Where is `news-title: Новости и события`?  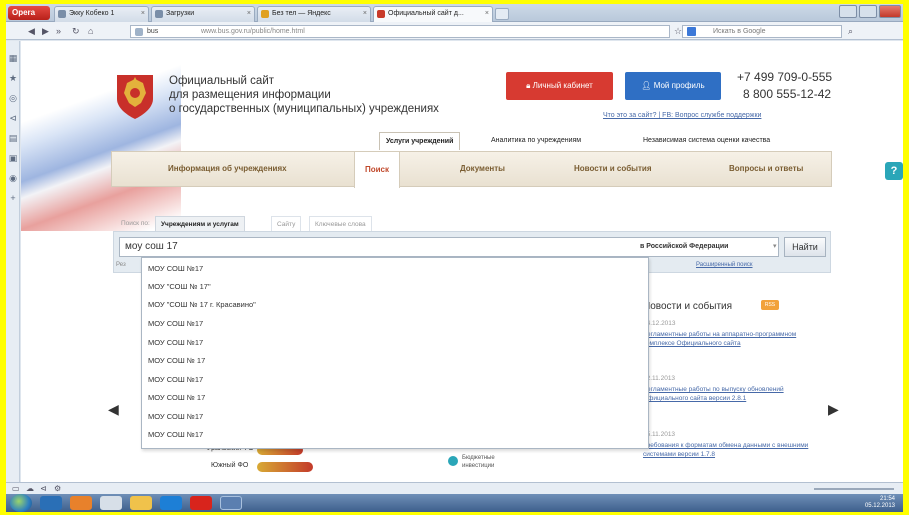 news-title: Новости и события is located at coordinates (688, 306).